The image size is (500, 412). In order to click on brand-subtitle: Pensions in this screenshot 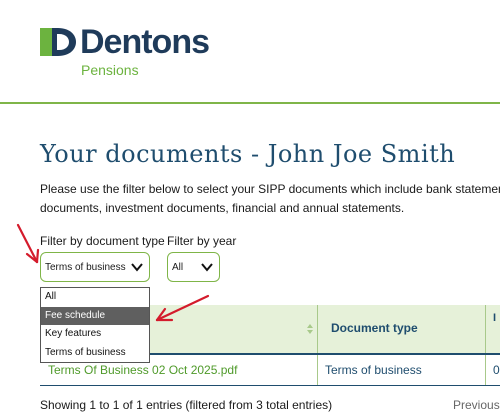, I will do `click(110, 70)`.